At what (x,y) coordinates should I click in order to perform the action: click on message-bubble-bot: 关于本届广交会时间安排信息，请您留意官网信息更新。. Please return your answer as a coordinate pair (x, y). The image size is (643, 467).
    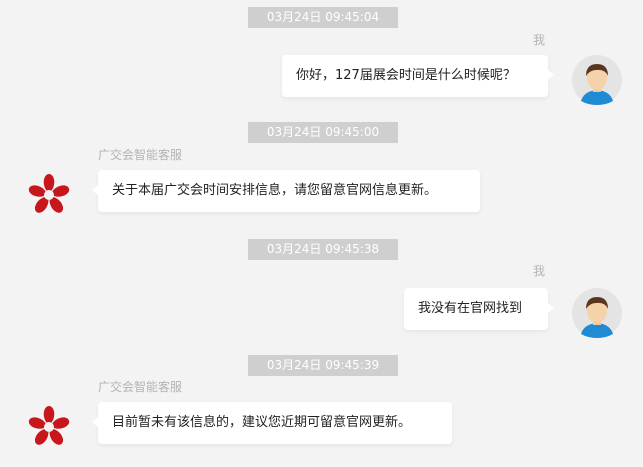
    Looking at the image, I should click on (286, 191).